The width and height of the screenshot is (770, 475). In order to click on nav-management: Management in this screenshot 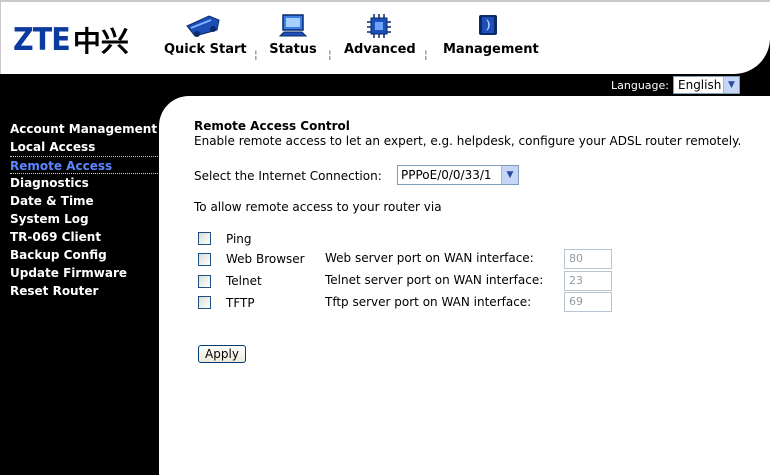, I will do `click(491, 34)`.